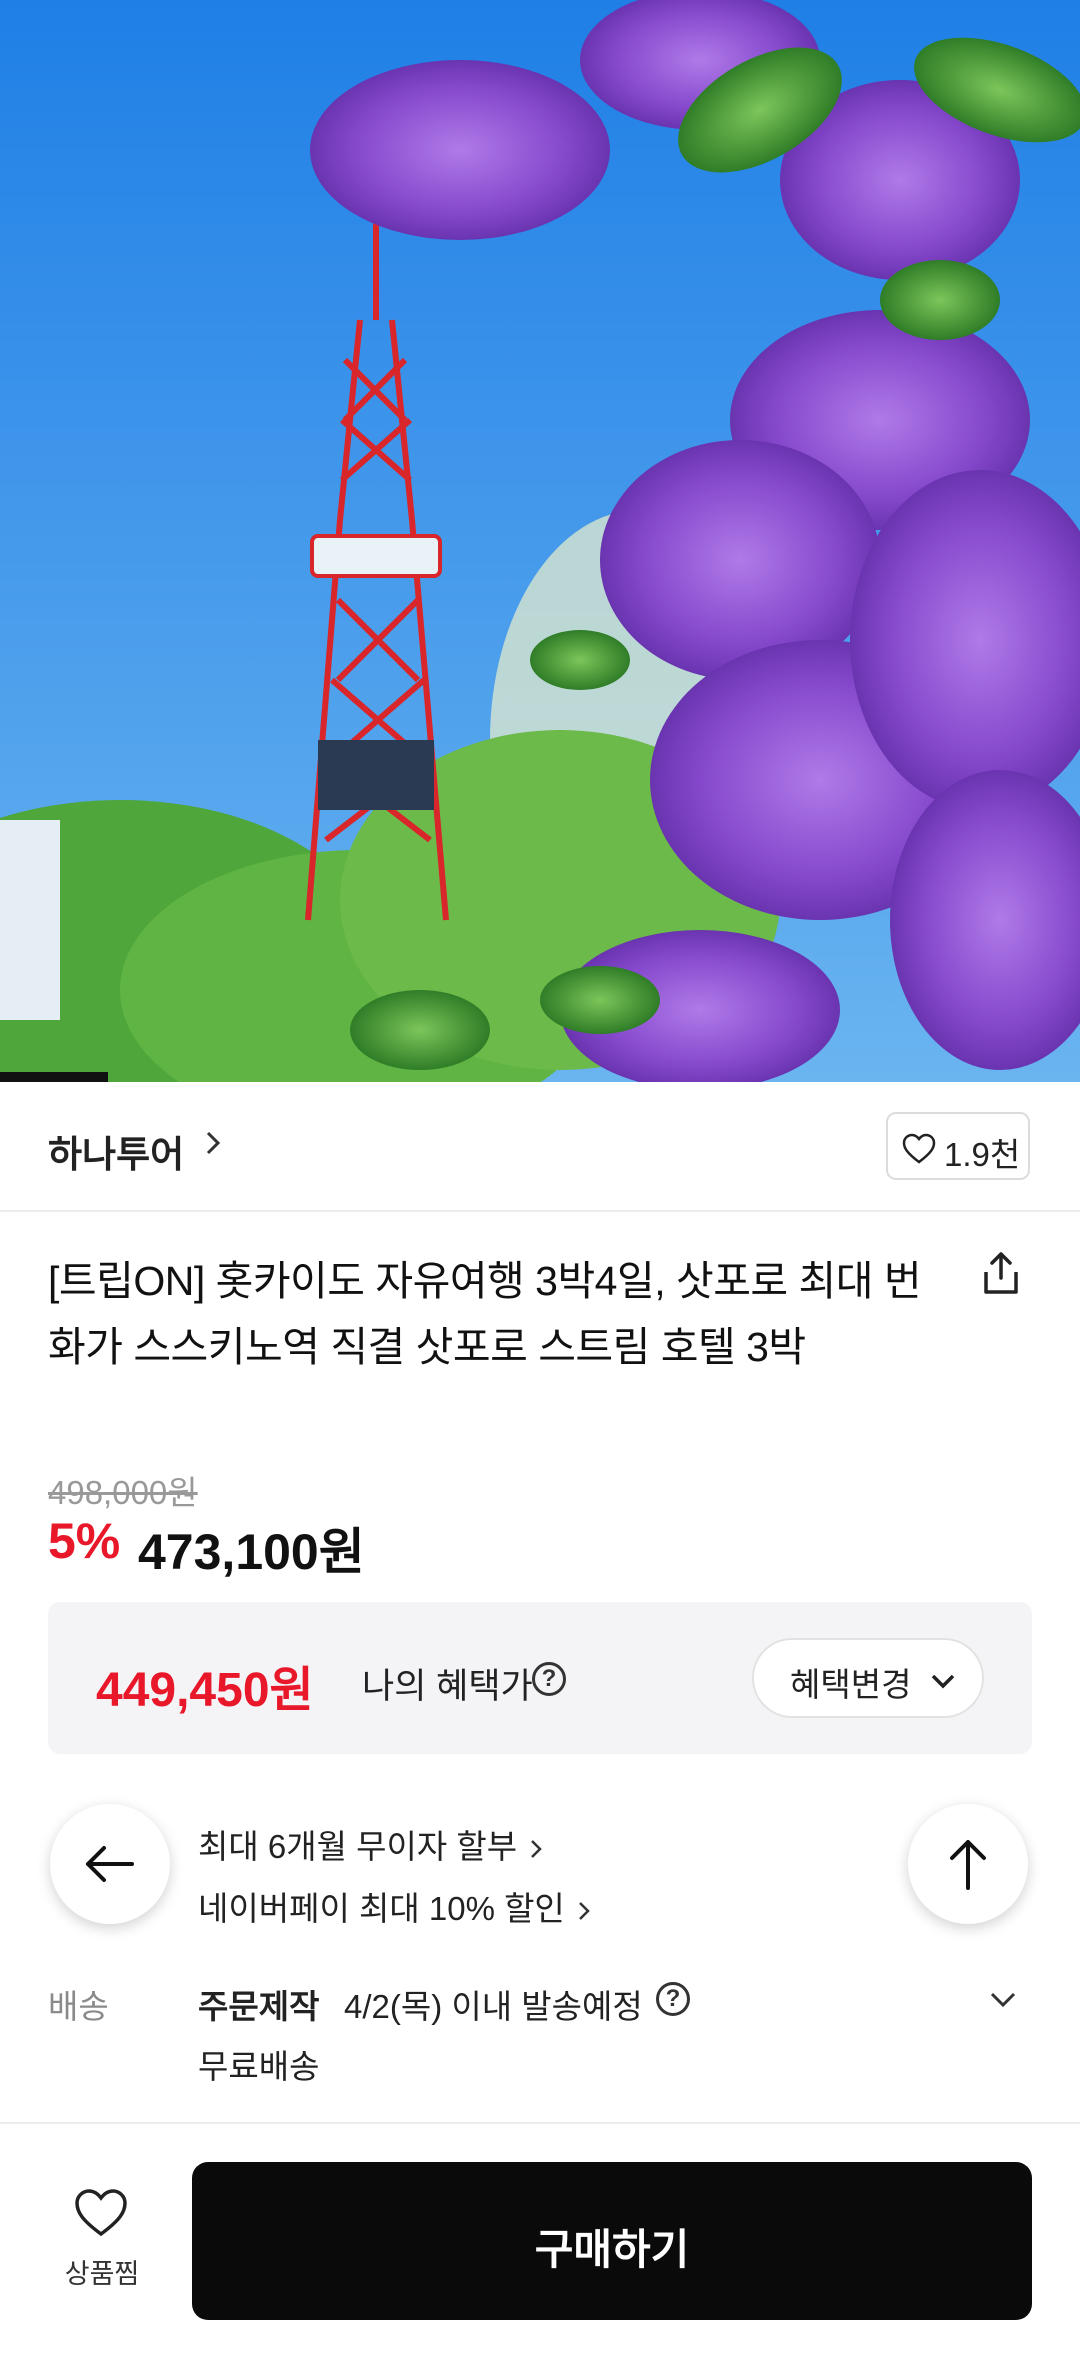 This screenshot has height=2353, width=1080. I want to click on installment-info: 최대 6개월 무이자 할부, so click(372, 1844).